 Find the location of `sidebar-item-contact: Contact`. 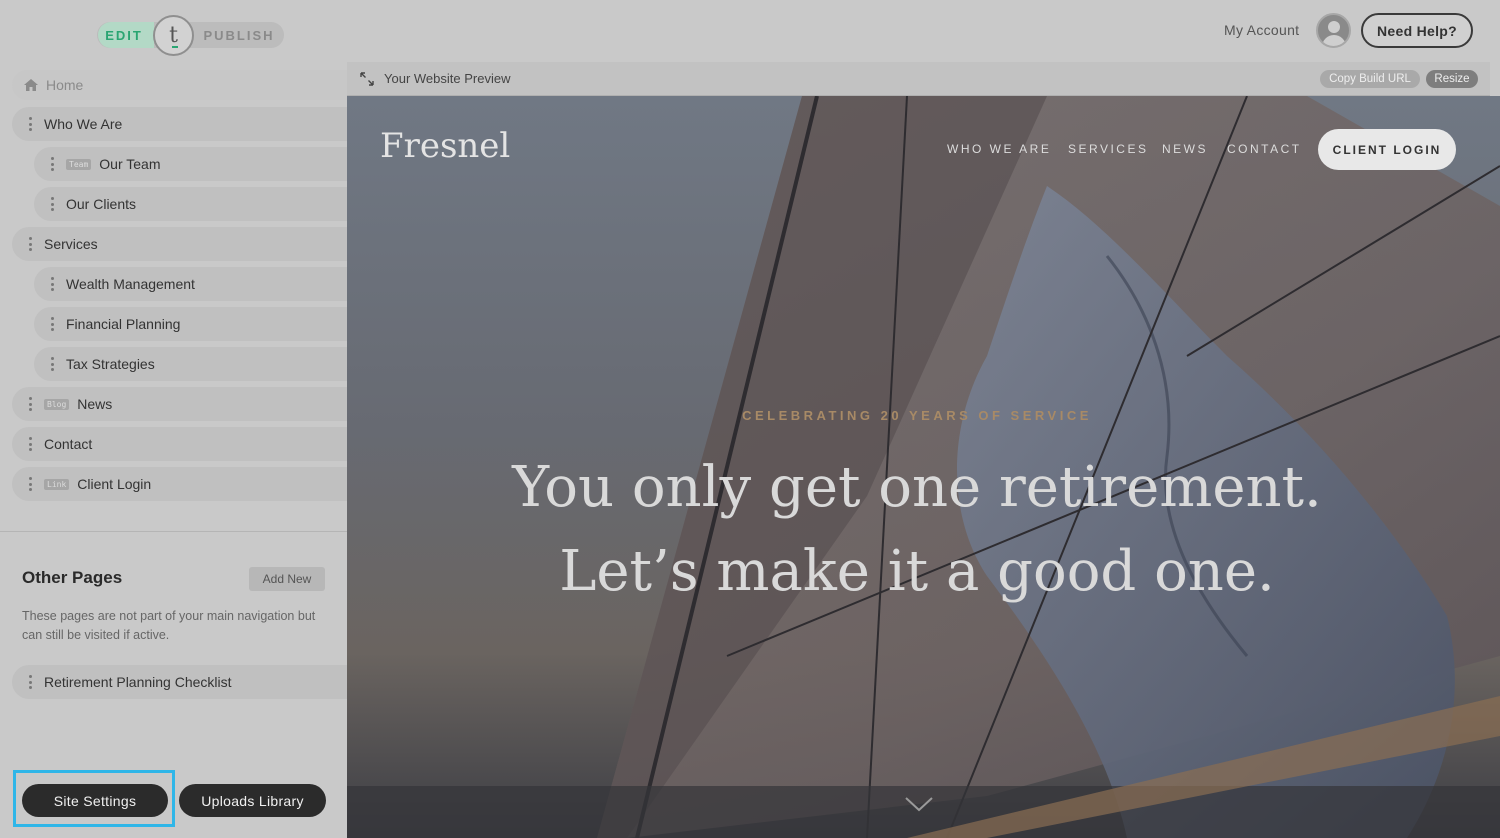

sidebar-item-contact: Contact is located at coordinates (179, 444).